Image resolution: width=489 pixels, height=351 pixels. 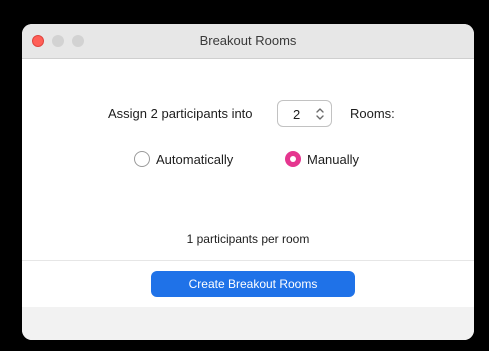 I want to click on radio-dot, so click(x=293, y=159).